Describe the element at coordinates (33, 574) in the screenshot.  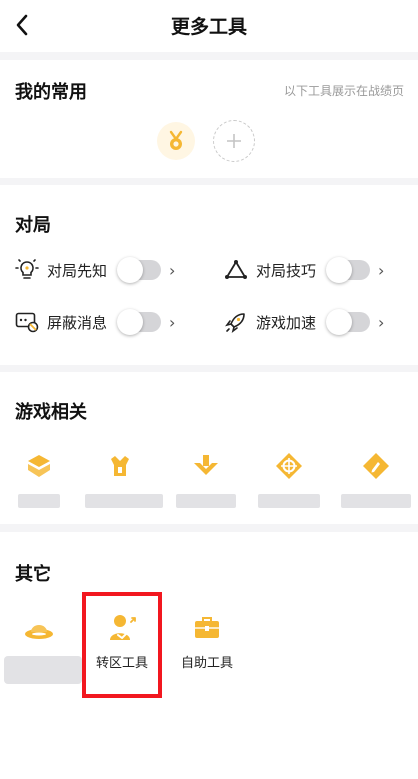
I see `other-title: 其它` at that location.